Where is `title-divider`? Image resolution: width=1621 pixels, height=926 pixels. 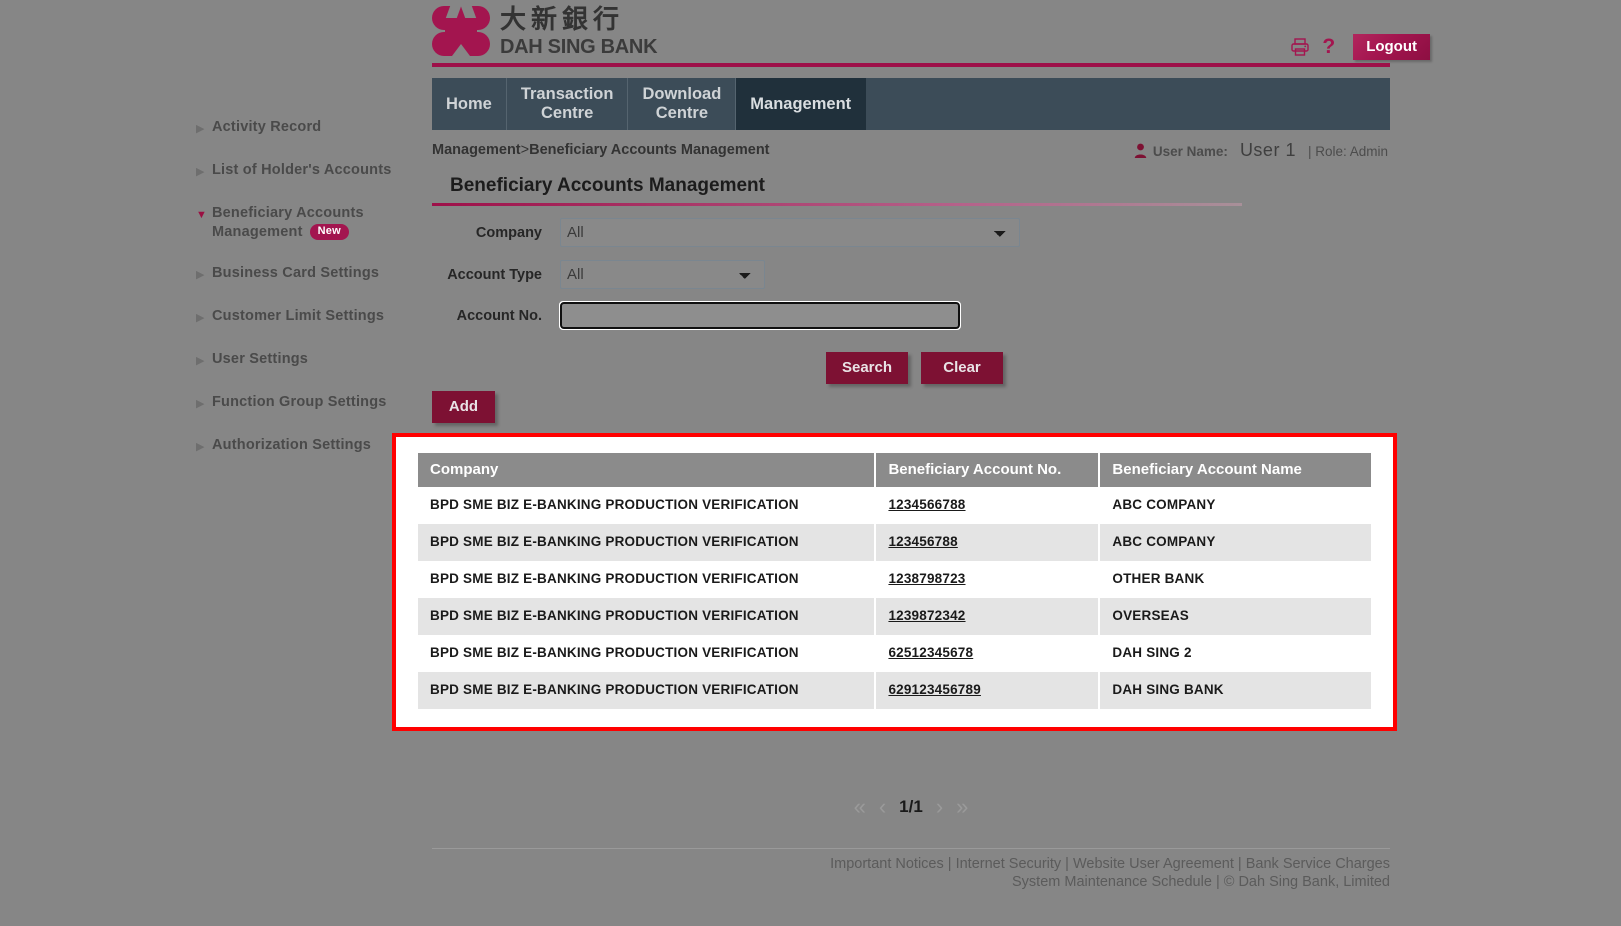 title-divider is located at coordinates (837, 204).